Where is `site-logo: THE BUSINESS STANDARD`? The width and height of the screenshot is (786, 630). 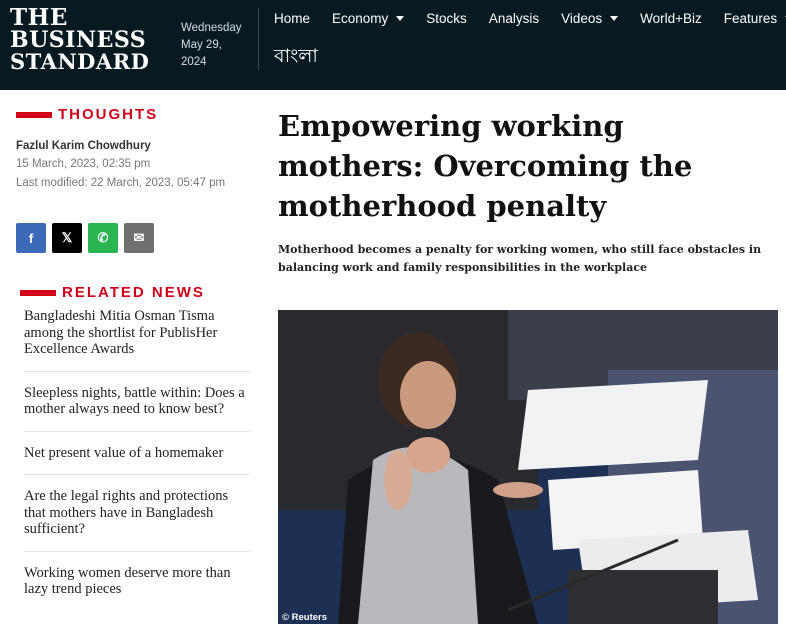
site-logo: THE BUSINESS STANDARD is located at coordinates (80, 39).